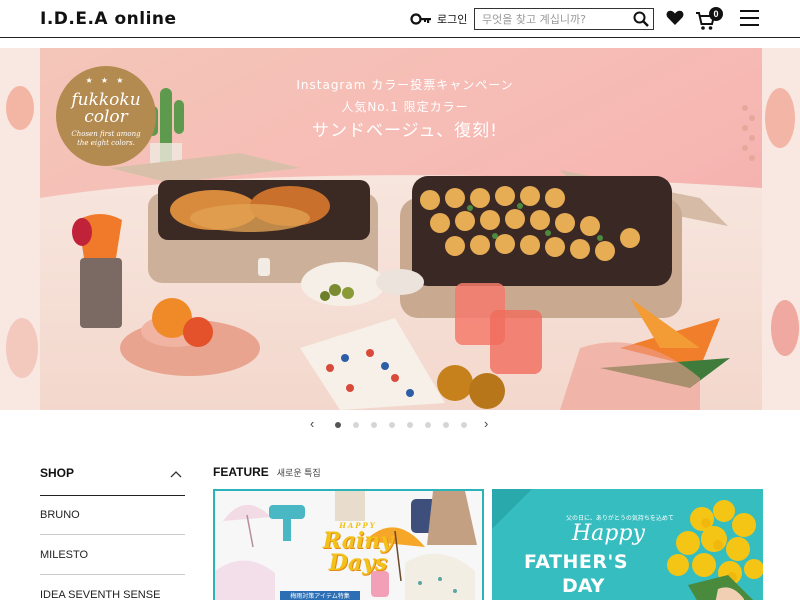 This screenshot has width=800, height=600. What do you see at coordinates (106, 108) in the screenshot?
I see `badge-title: fukkoku color` at bounding box center [106, 108].